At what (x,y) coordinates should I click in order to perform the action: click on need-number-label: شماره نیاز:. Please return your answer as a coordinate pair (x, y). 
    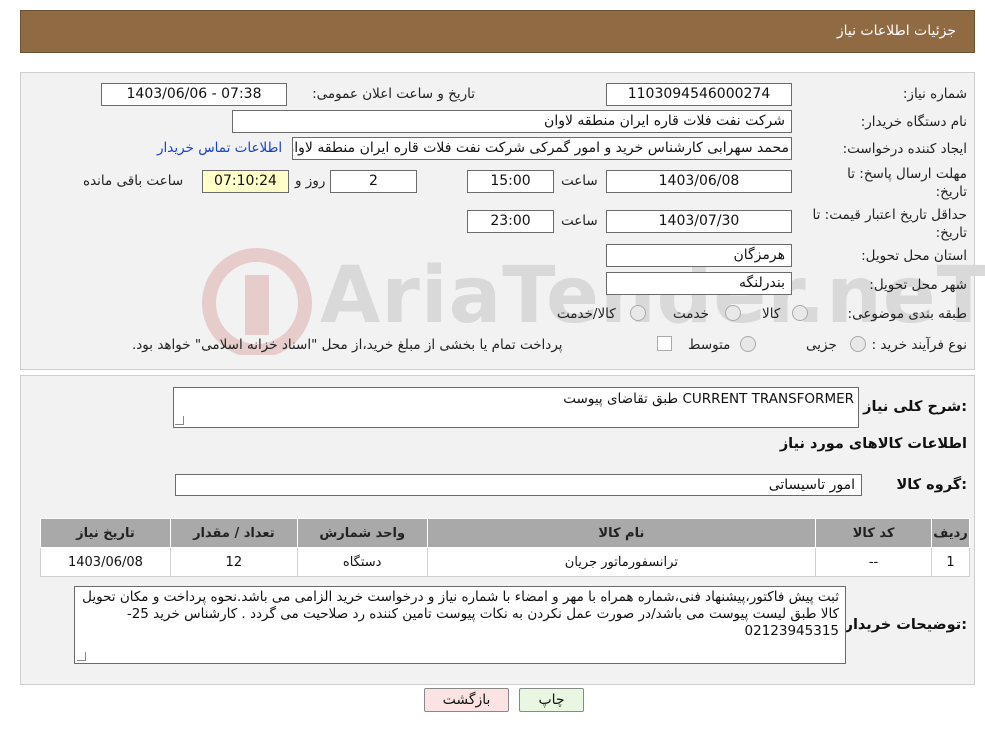
    Looking at the image, I should click on (934, 94).